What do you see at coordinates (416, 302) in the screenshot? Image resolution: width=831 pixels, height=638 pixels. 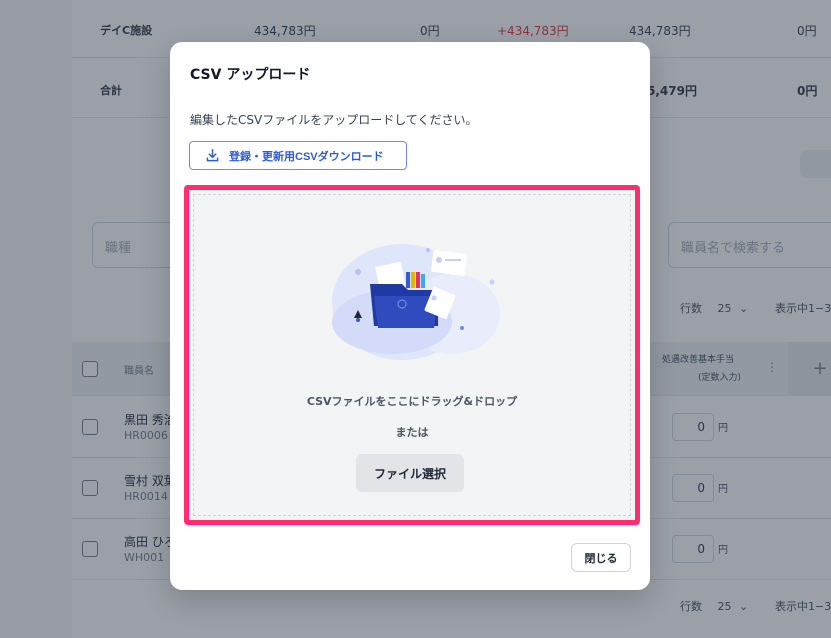 I see `folder-upload-illustration` at bounding box center [416, 302].